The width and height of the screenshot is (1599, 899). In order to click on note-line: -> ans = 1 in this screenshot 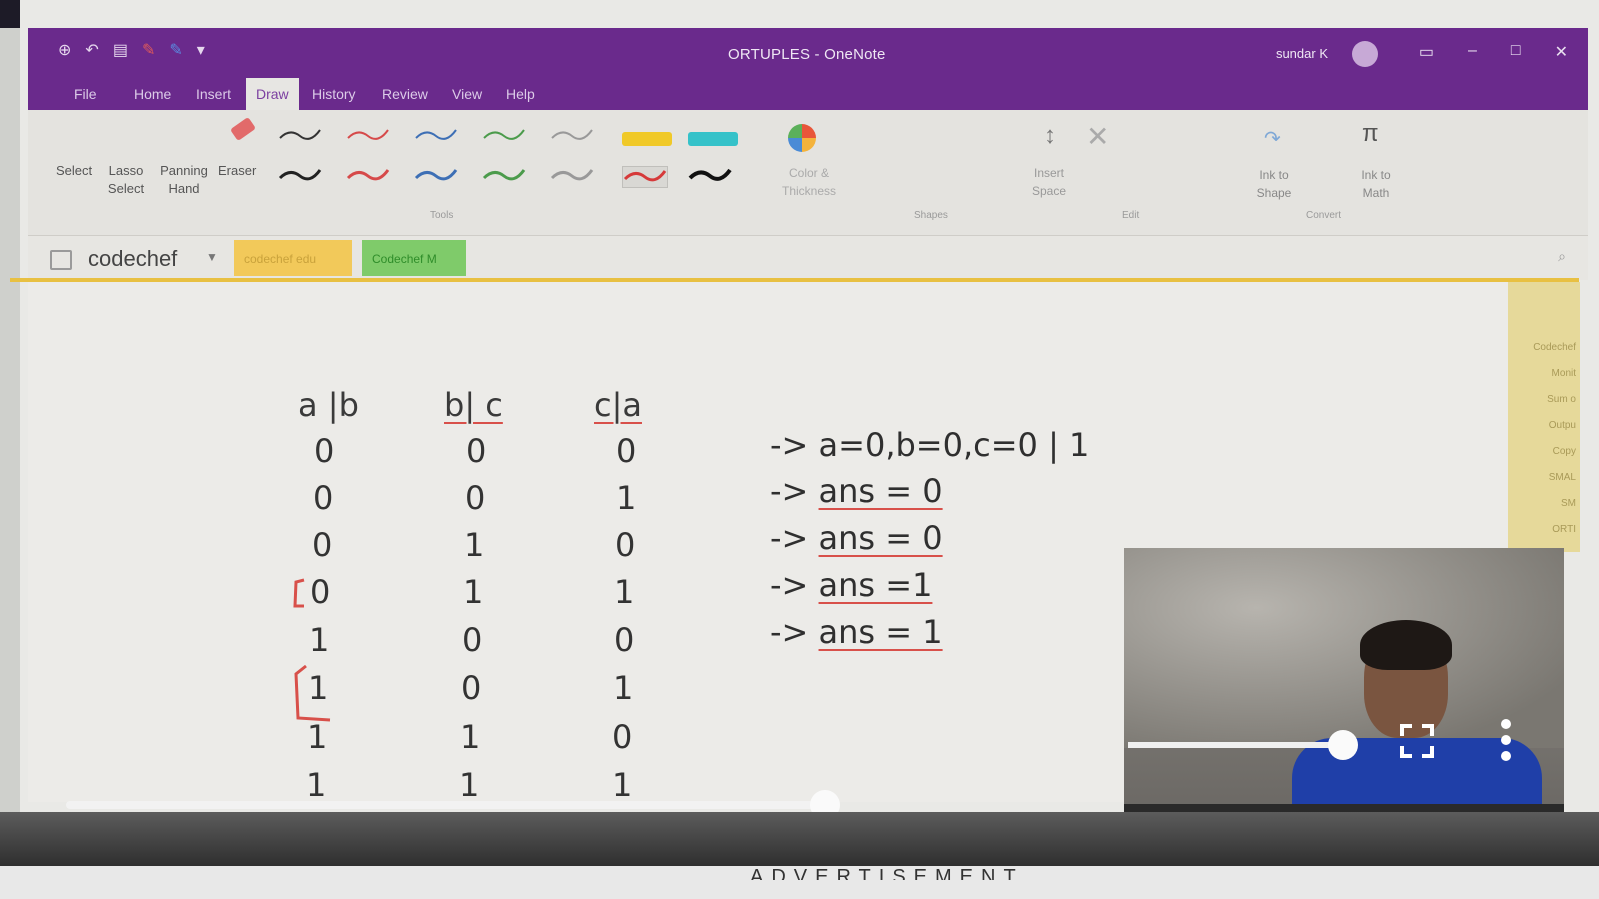, I will do `click(856, 632)`.